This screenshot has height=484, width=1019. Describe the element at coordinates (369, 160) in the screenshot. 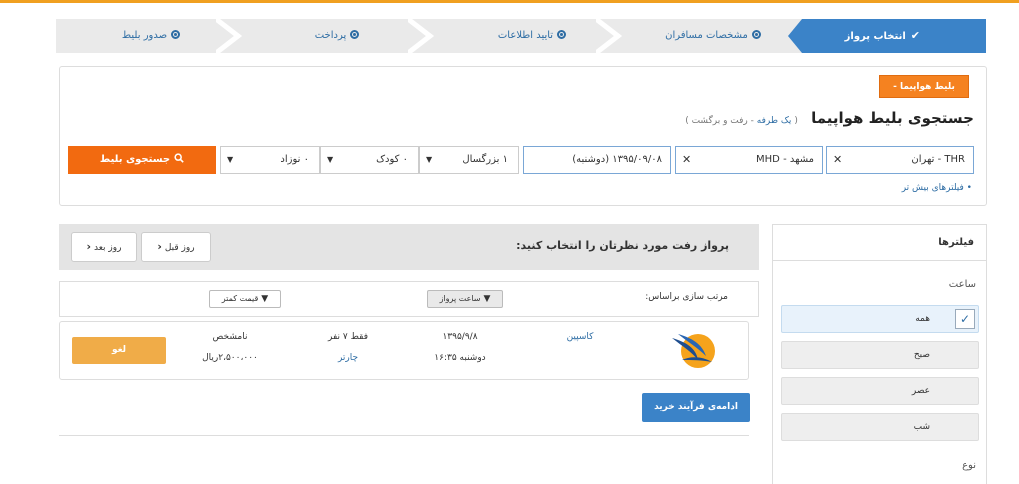

I see `children-select: ۰ کودک ▼` at that location.